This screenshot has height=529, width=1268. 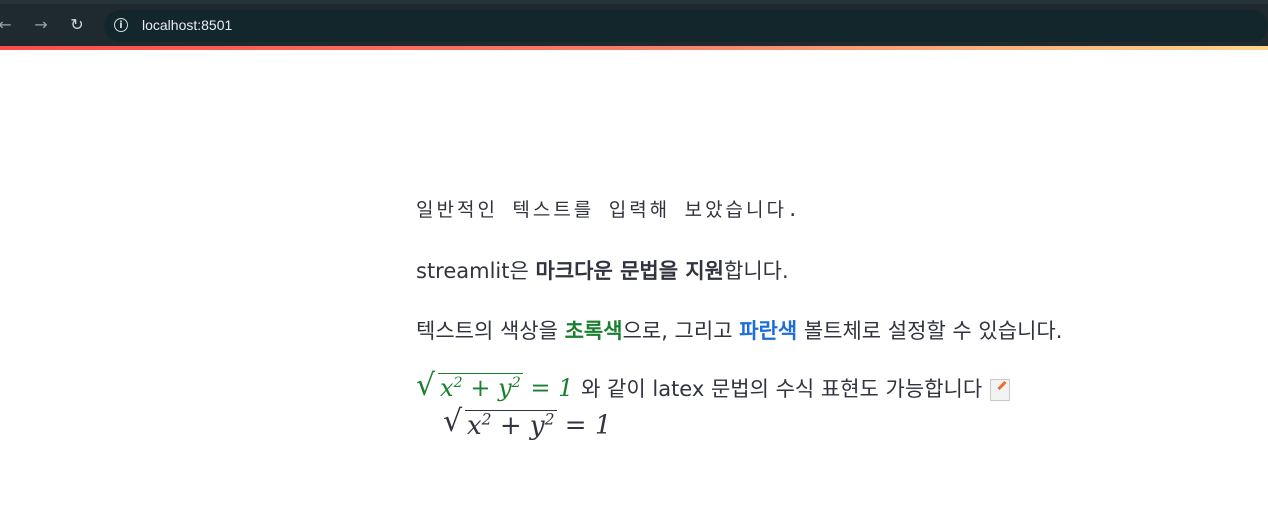 I want to click on markdown-line: streamlit은 마크다운 문법을 지원합니다., so click(x=602, y=270).